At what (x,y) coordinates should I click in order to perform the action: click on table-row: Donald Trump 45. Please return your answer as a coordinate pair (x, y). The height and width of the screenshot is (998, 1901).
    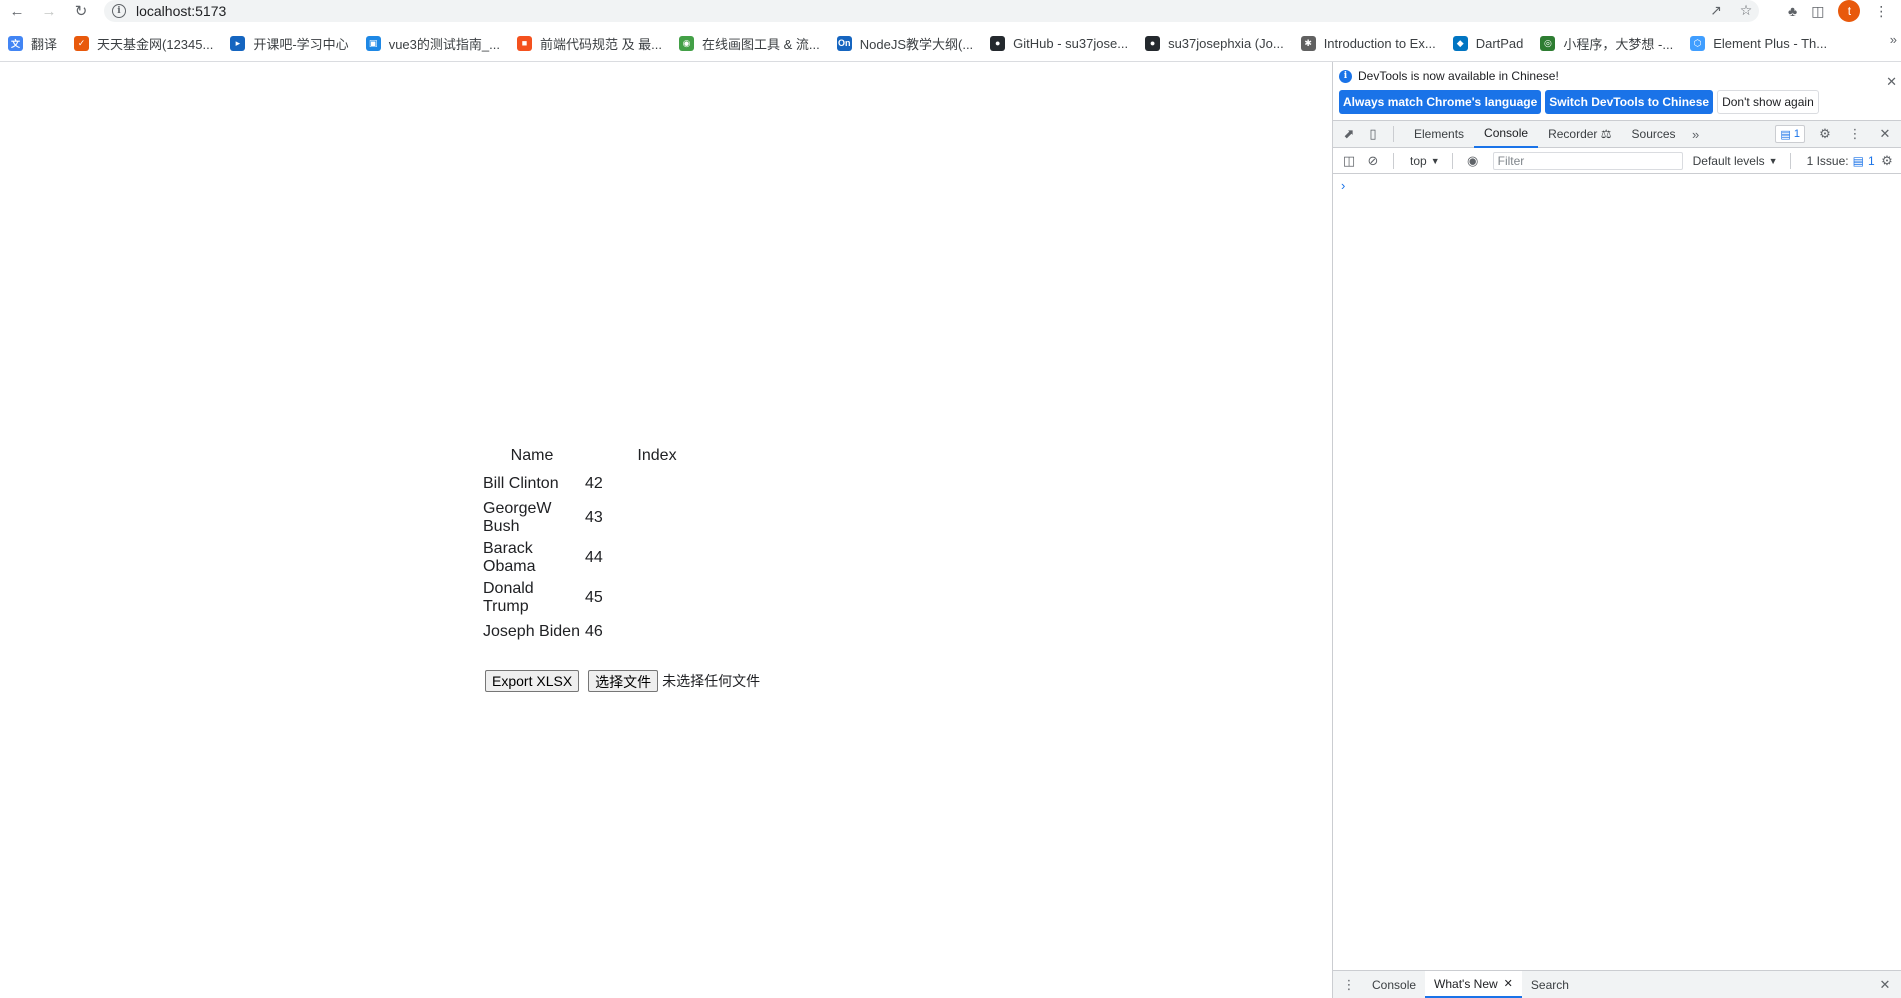
    Looking at the image, I should click on (606, 598).